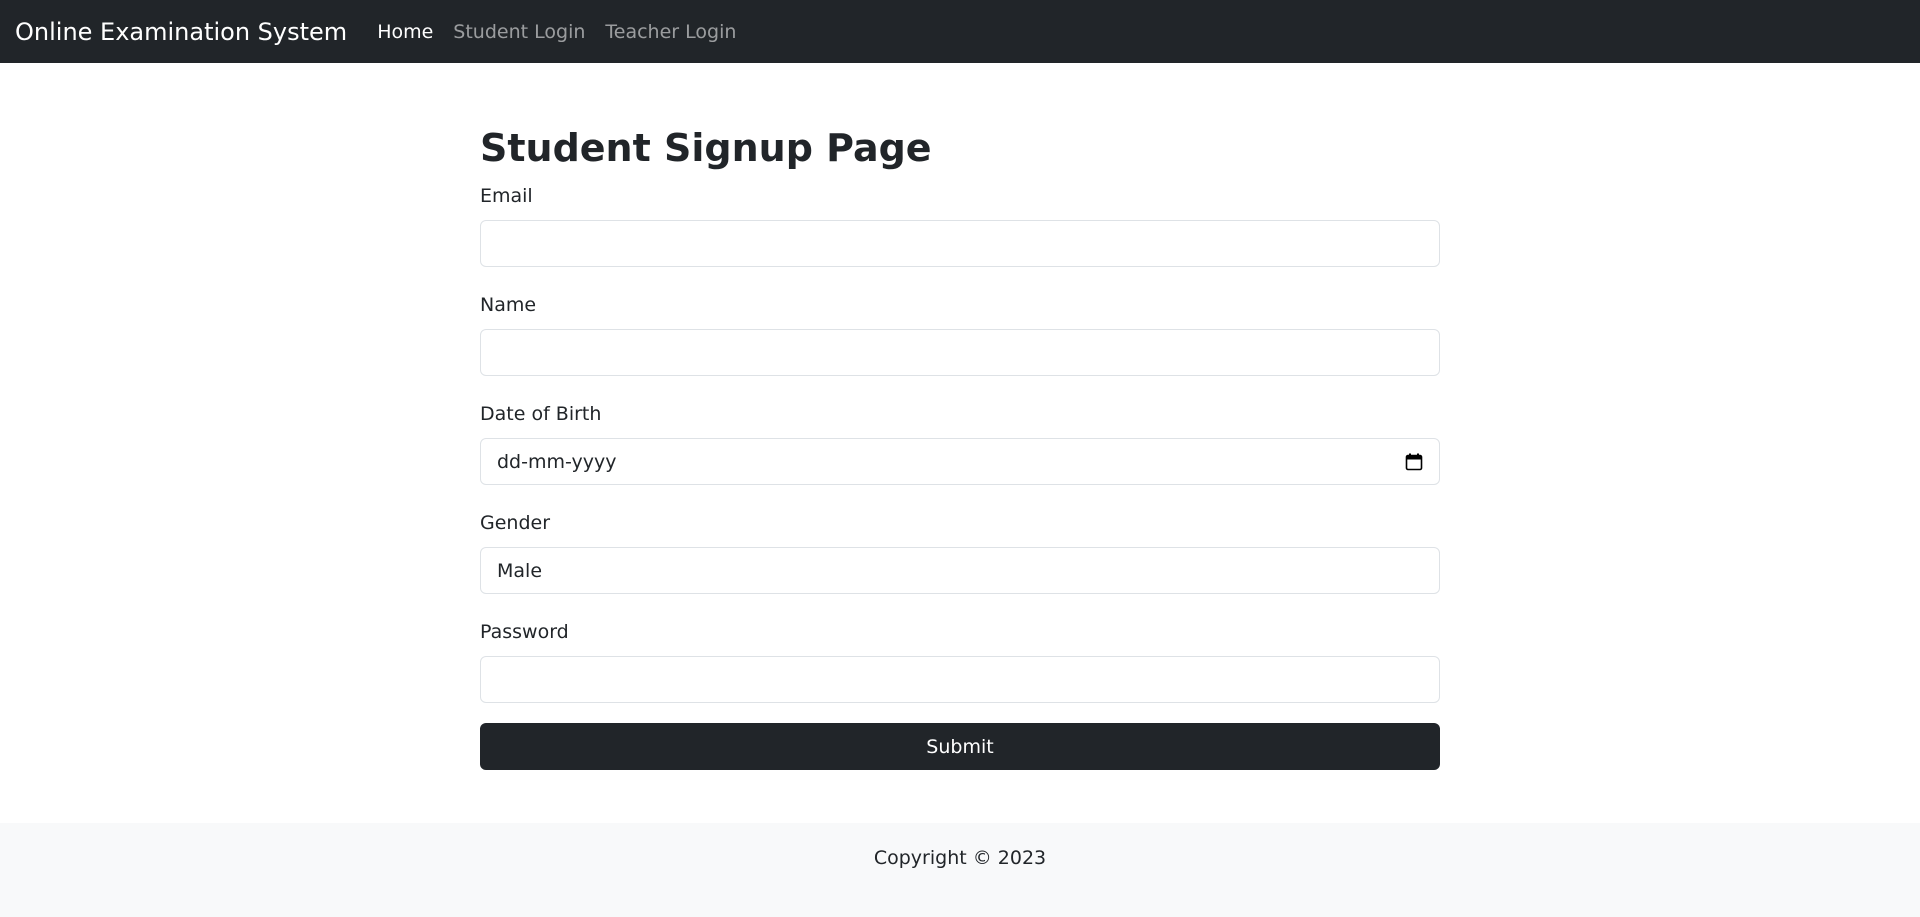 The width and height of the screenshot is (1920, 917). What do you see at coordinates (519, 32) in the screenshot?
I see `nav-link-student-login: Student Login` at bounding box center [519, 32].